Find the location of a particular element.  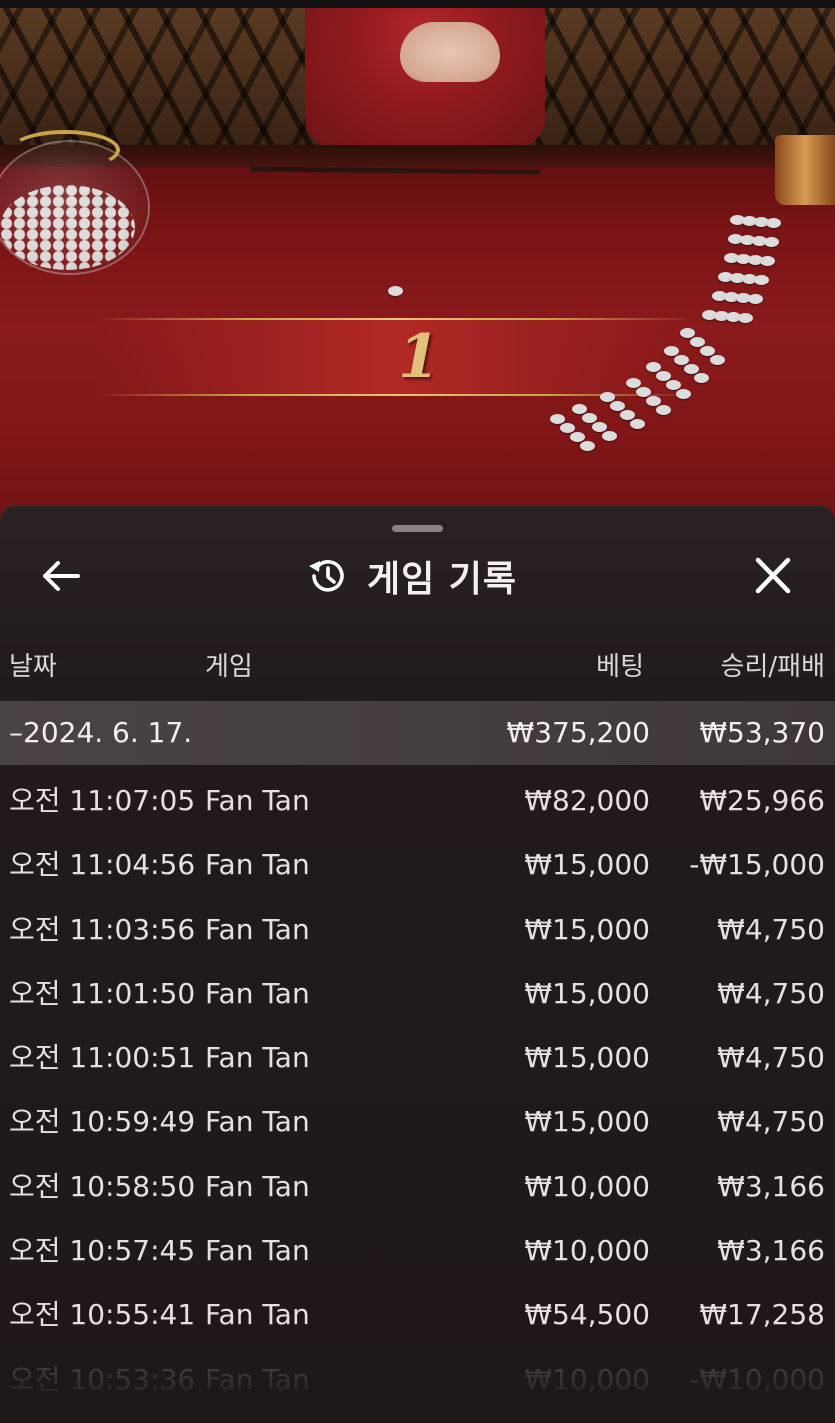

history-row: 오전 10:55:41 Fan Tan ₩54,500 ₩17,258 is located at coordinates (417, 1315).